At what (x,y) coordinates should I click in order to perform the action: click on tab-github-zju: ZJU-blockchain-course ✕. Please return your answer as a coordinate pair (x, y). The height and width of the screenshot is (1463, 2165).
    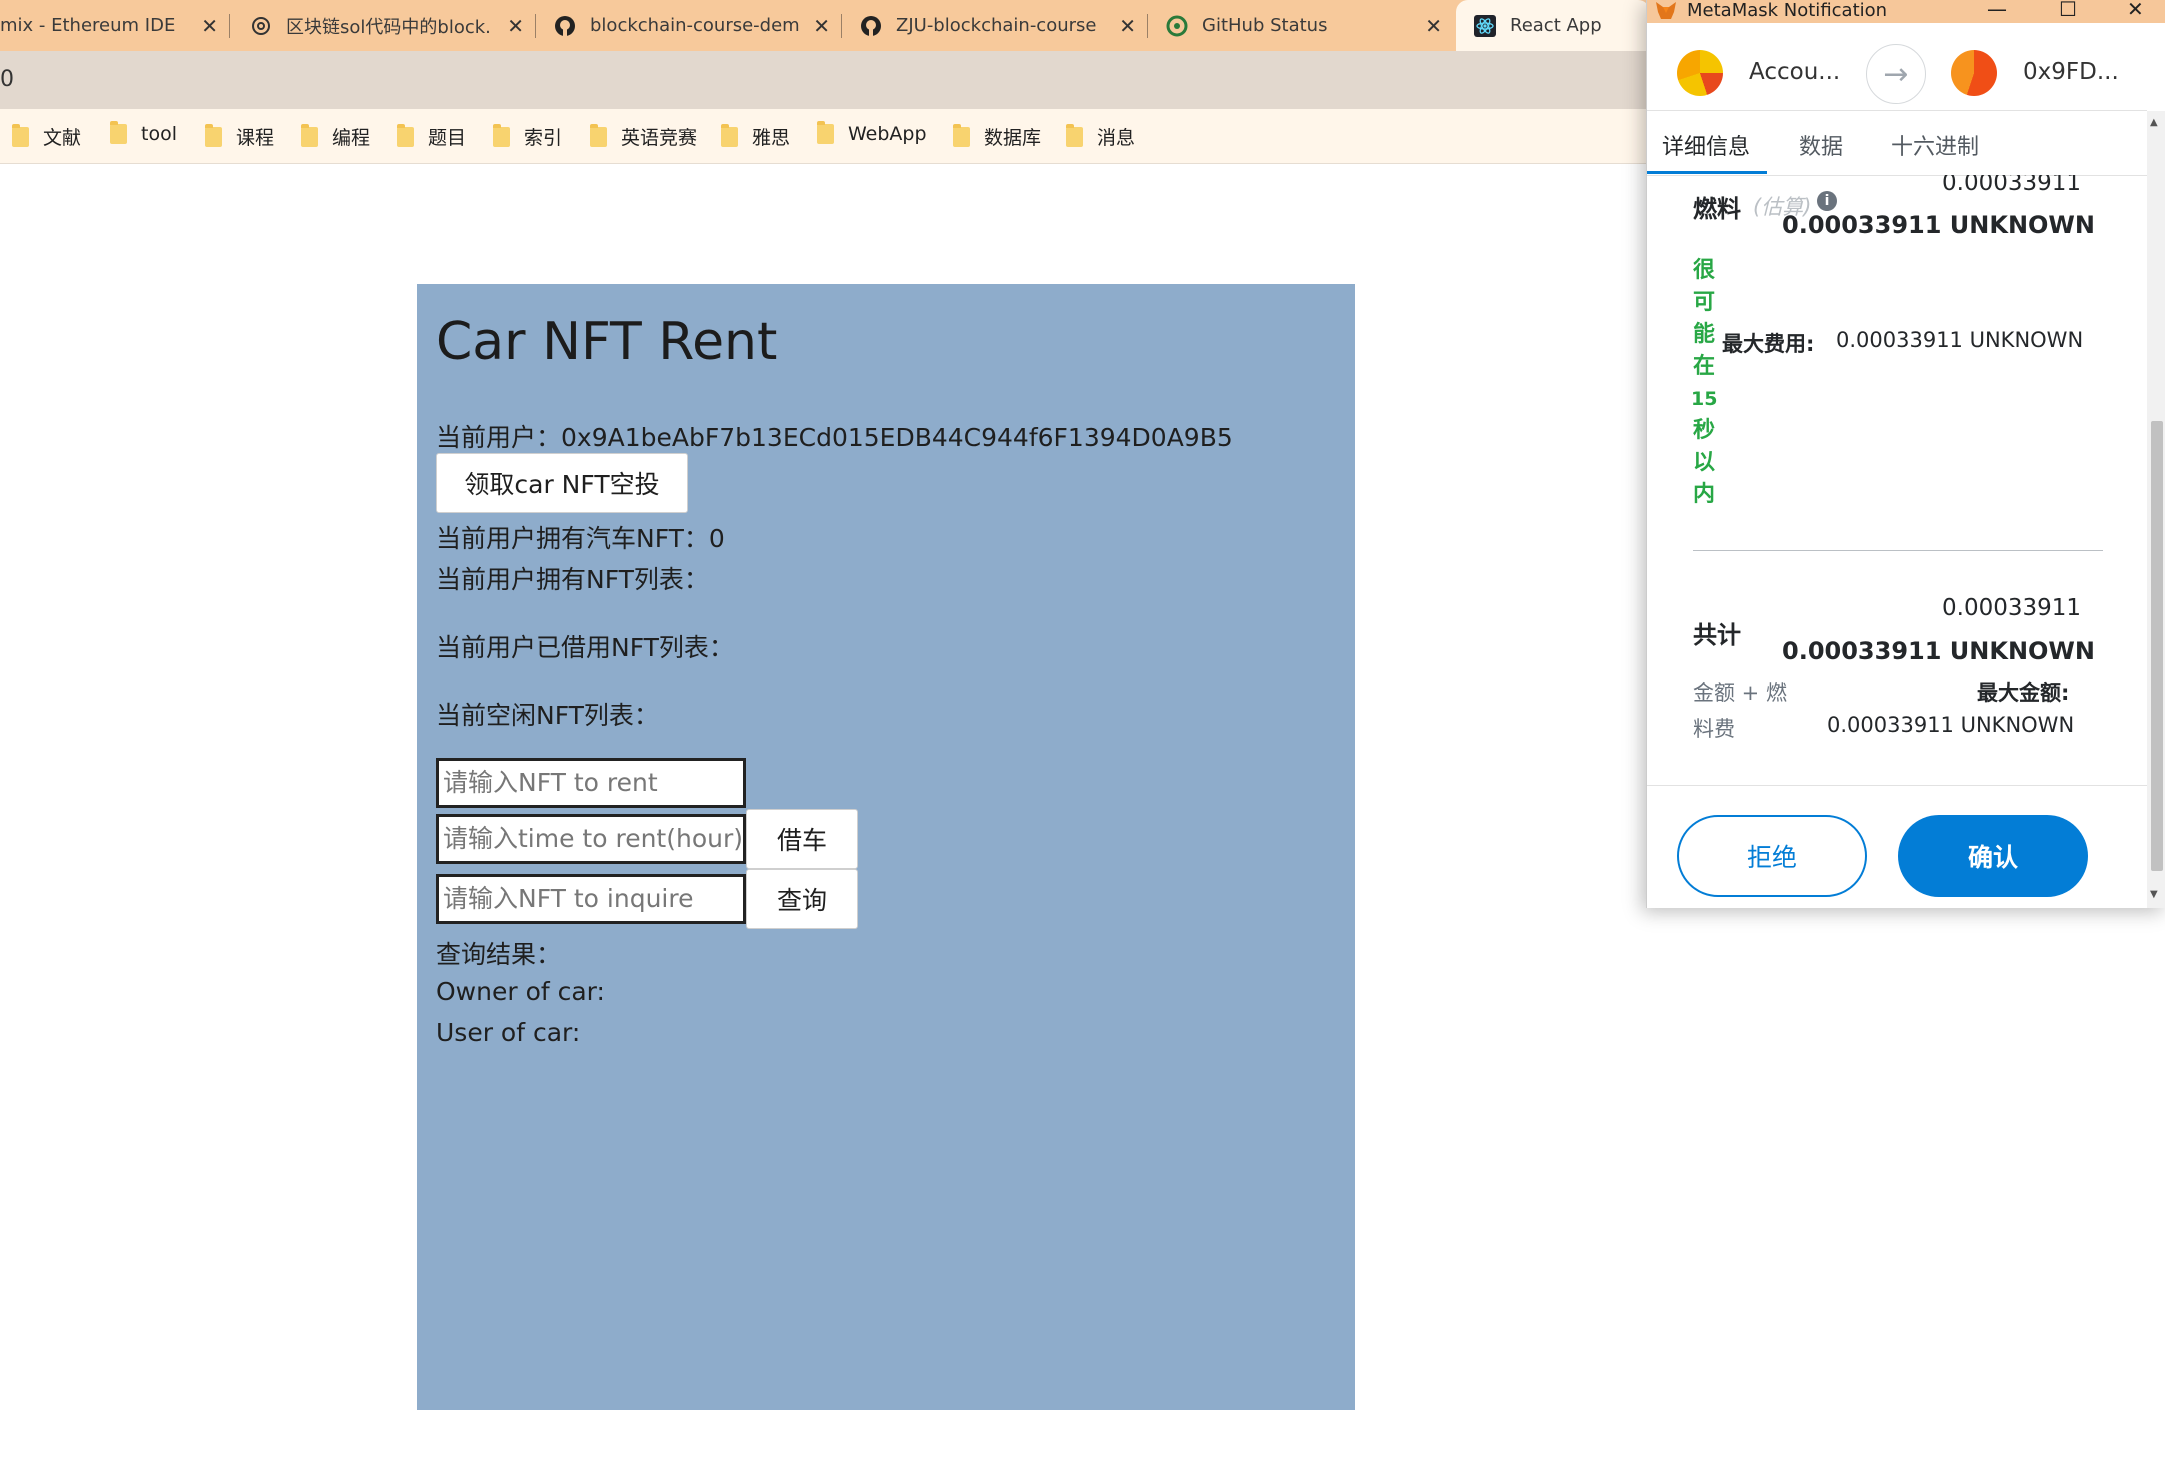
    Looking at the image, I should click on (995, 25).